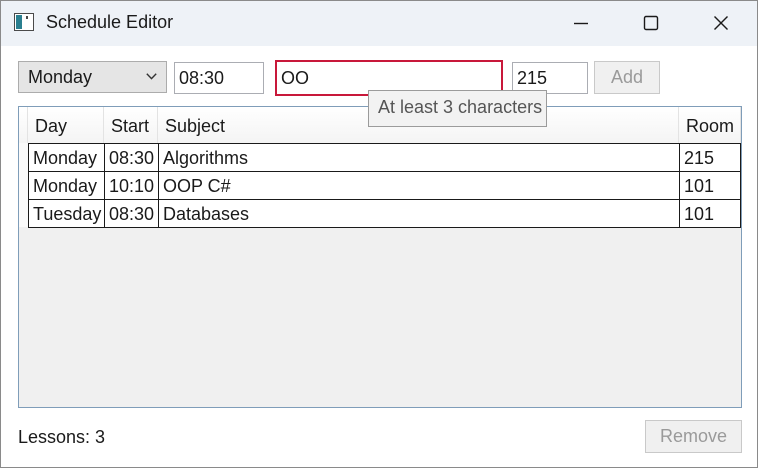 This screenshot has width=758, height=468. What do you see at coordinates (60, 77) in the screenshot?
I see `day-combobox-value: Monday` at bounding box center [60, 77].